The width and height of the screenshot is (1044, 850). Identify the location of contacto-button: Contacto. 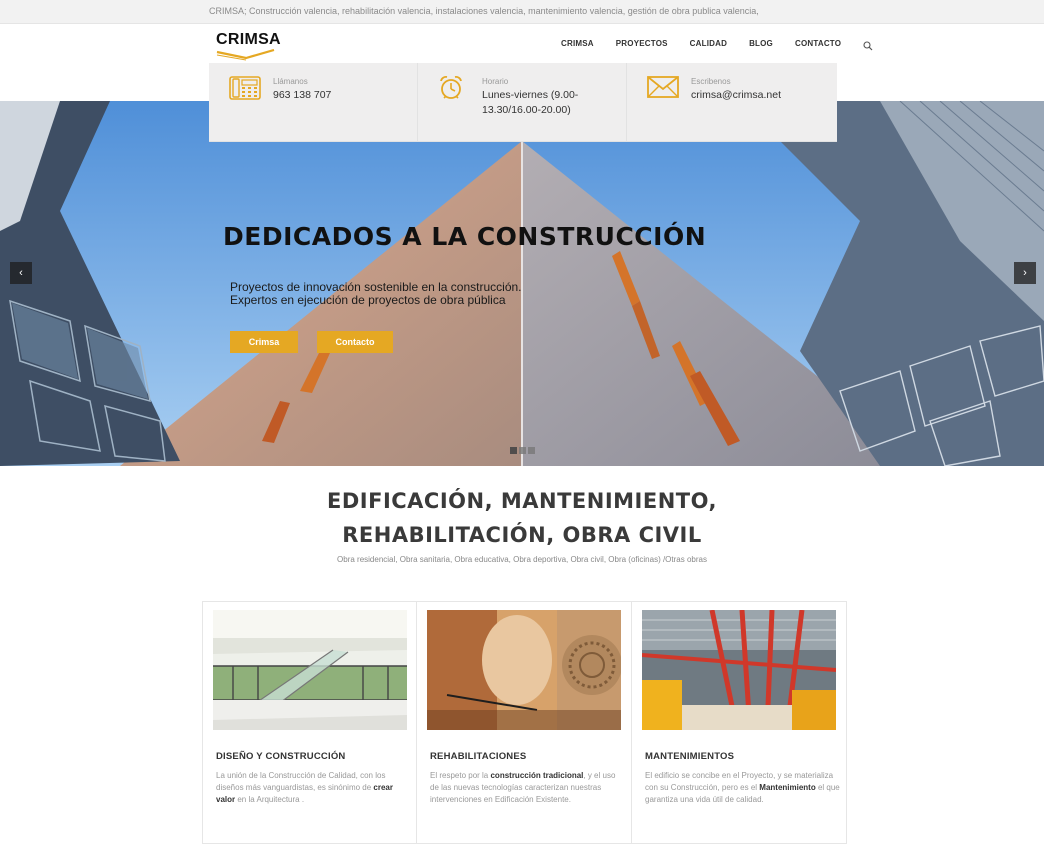
(355, 342).